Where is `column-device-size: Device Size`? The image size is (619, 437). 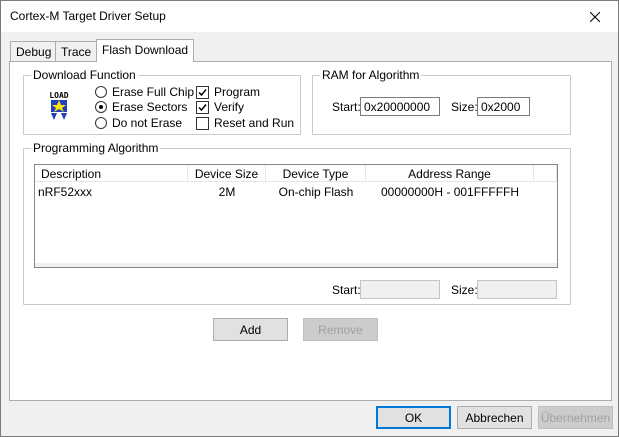 column-device-size: Device Size is located at coordinates (227, 173).